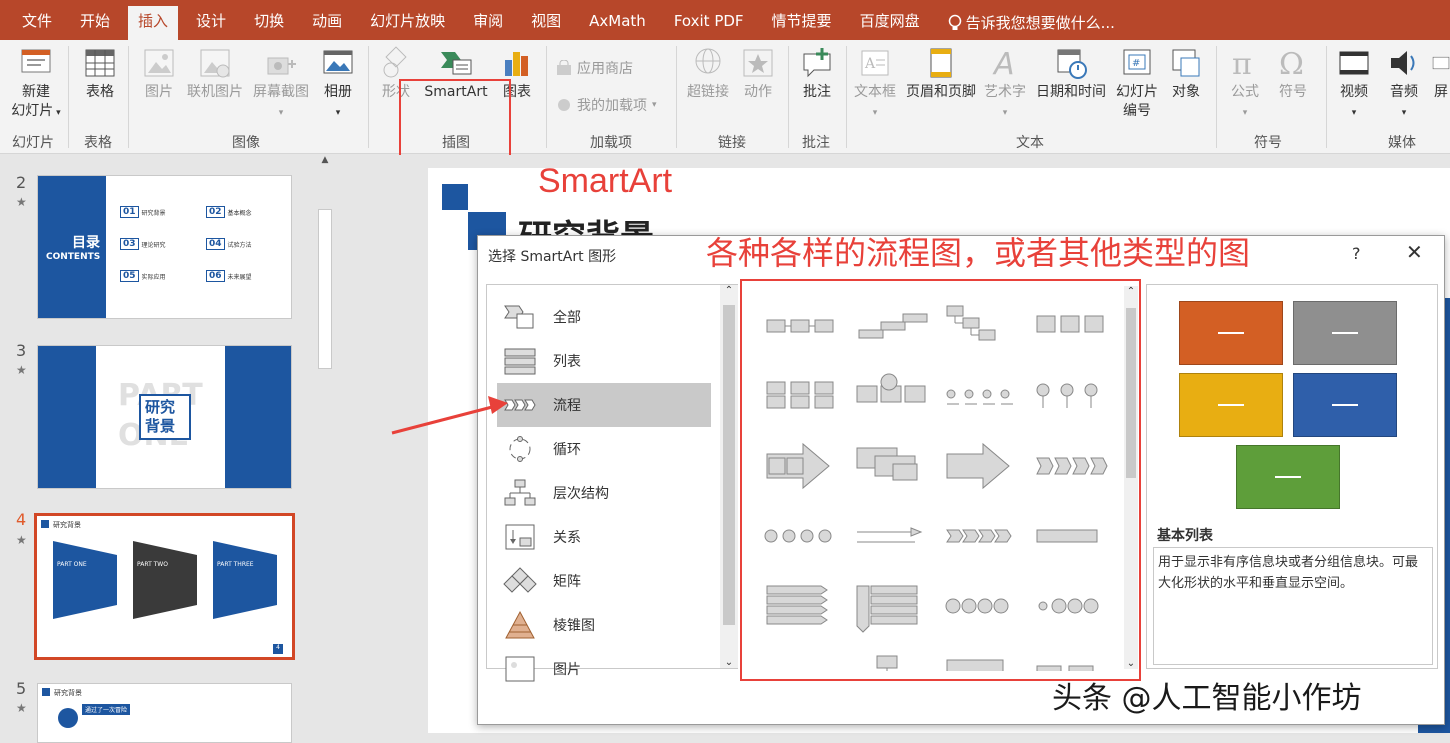  What do you see at coordinates (1207, 698) in the screenshot?
I see `watermark: 头条 @人工智能小作坊` at bounding box center [1207, 698].